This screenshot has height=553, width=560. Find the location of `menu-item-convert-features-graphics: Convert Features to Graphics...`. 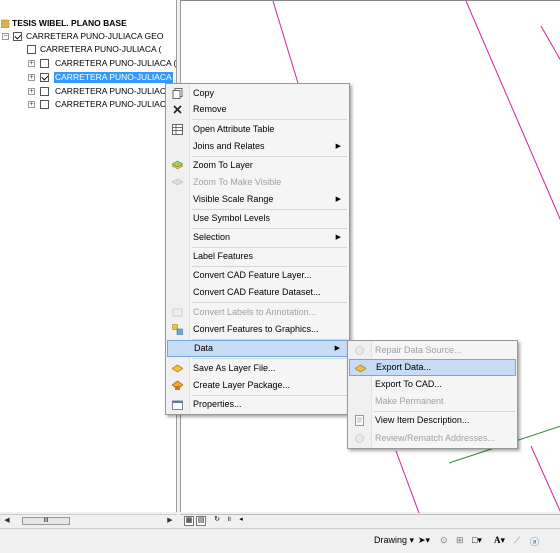

menu-item-convert-features-graphics: Convert Features to Graphics... is located at coordinates (257, 329).